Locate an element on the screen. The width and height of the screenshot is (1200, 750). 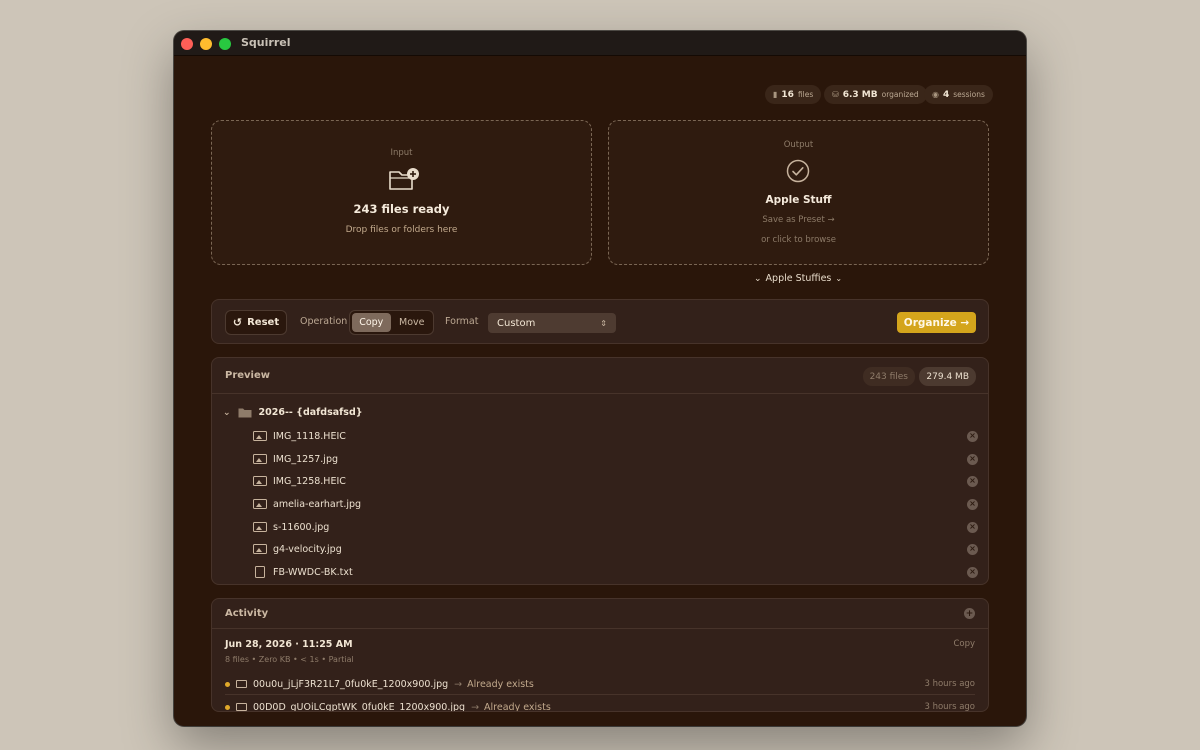
activity-file-name: 00D0D_gUOiLCgptWK_0fu0kE_1200x900.jpg is located at coordinates (359, 706).